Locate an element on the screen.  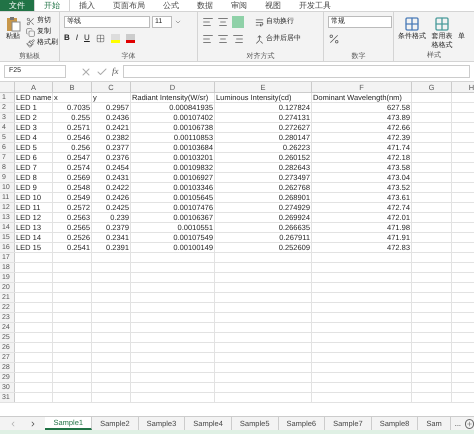
italic-button: I is located at coordinates (77, 38).